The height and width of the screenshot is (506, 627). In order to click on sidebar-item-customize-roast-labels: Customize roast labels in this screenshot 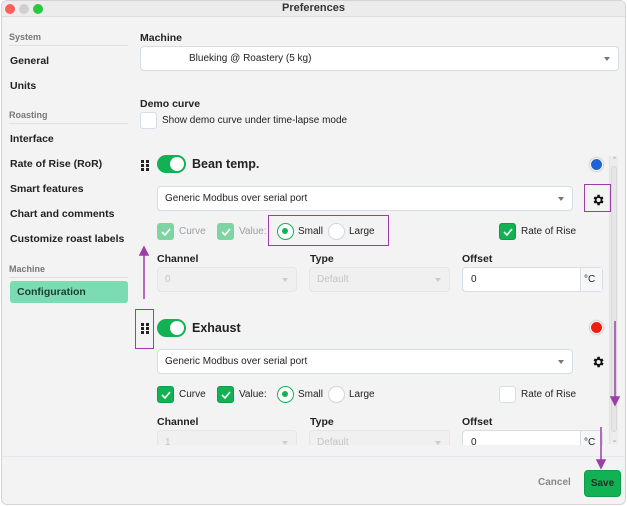, I will do `click(67, 239)`.